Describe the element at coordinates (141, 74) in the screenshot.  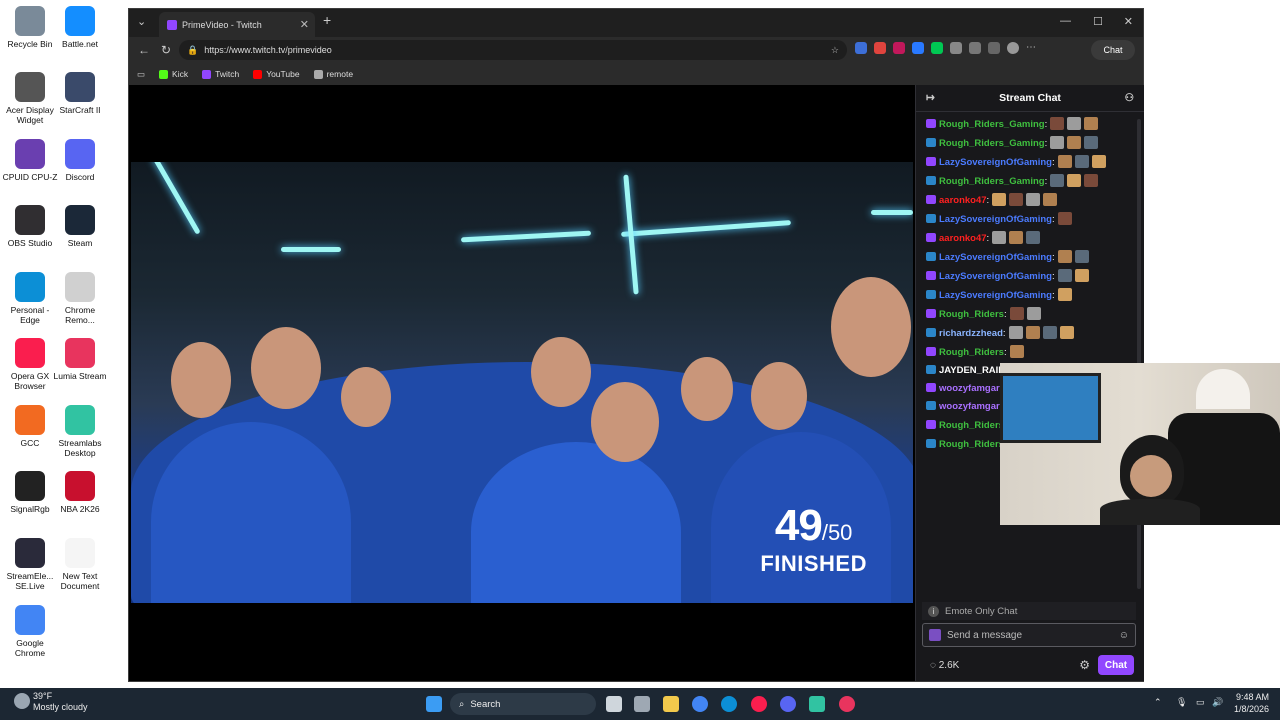
I see `bookmarks-icon: ▭` at that location.